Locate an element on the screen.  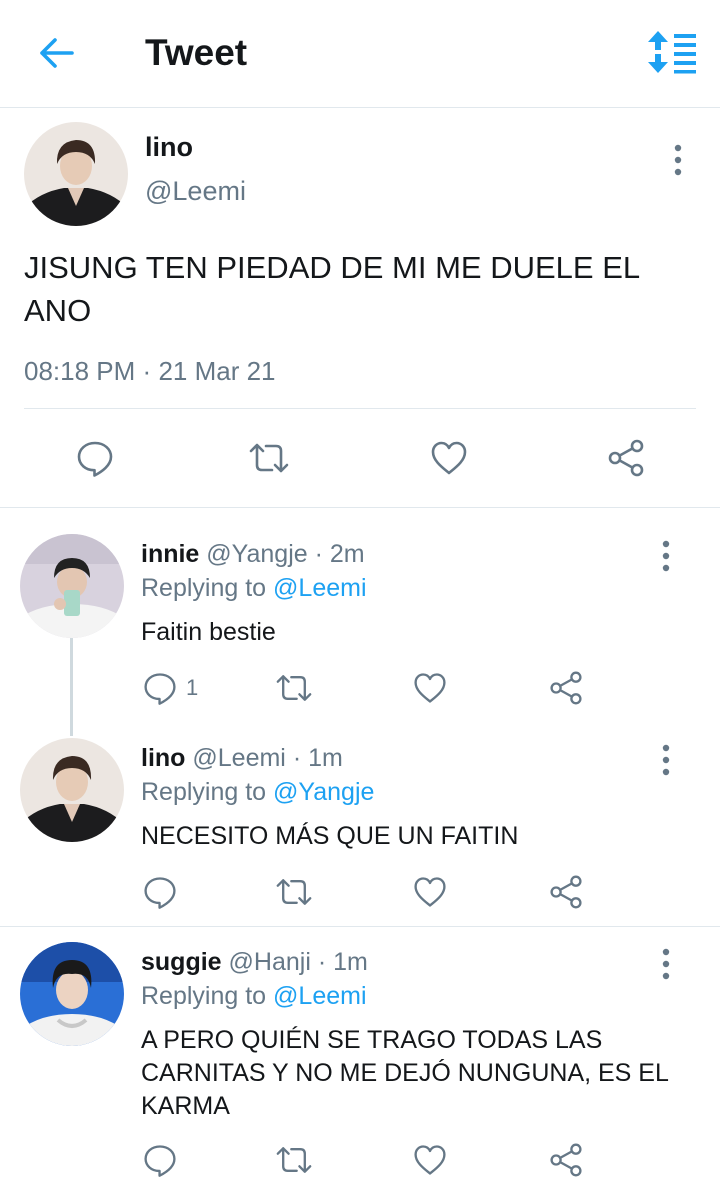
mention-link: @Yangje is located at coordinates (323, 792).